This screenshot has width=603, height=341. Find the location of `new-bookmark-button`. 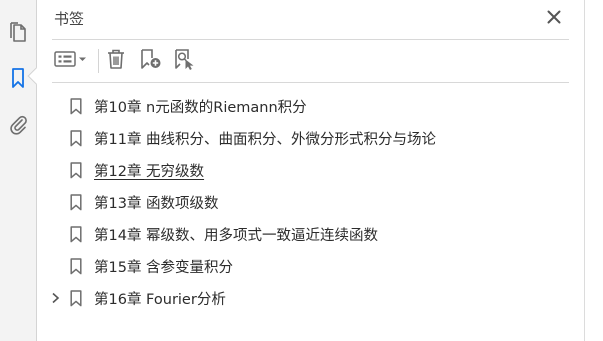

new-bookmark-button is located at coordinates (151, 61).